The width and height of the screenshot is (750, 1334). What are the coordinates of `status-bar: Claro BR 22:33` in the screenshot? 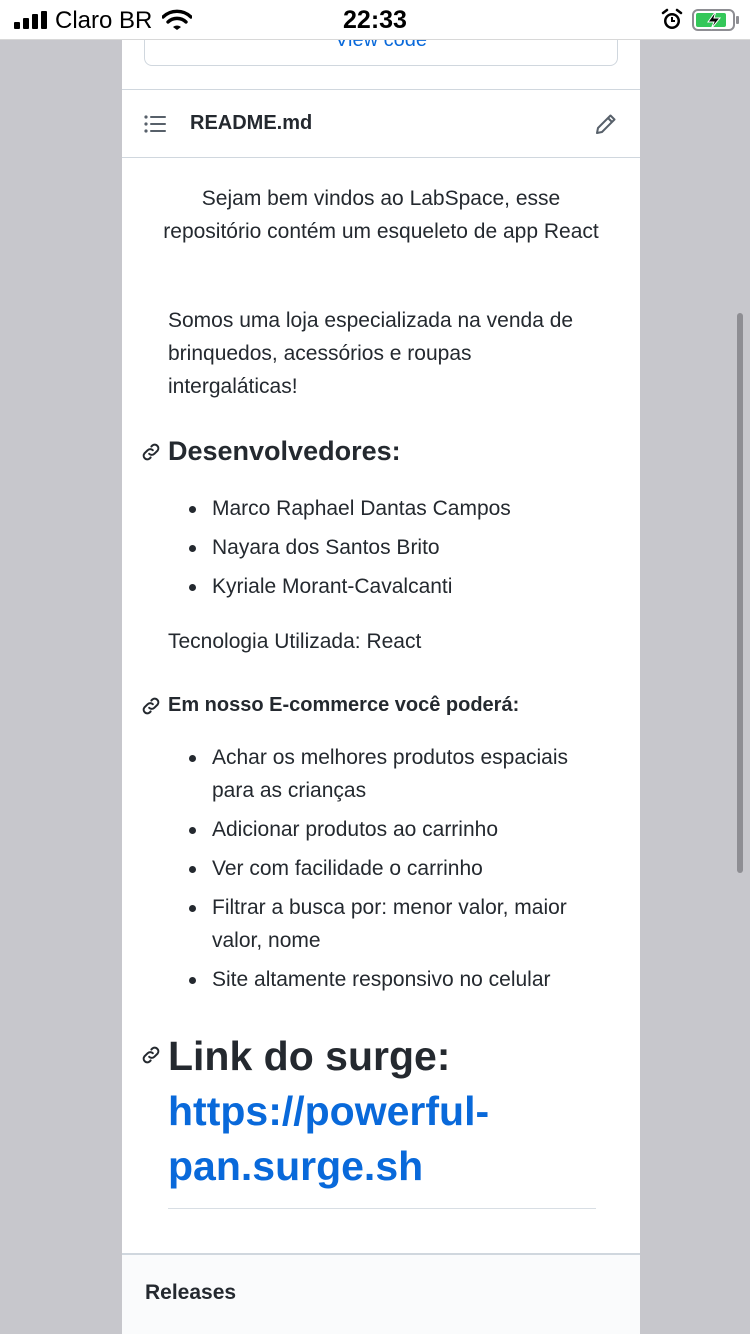 It's located at (375, 20).